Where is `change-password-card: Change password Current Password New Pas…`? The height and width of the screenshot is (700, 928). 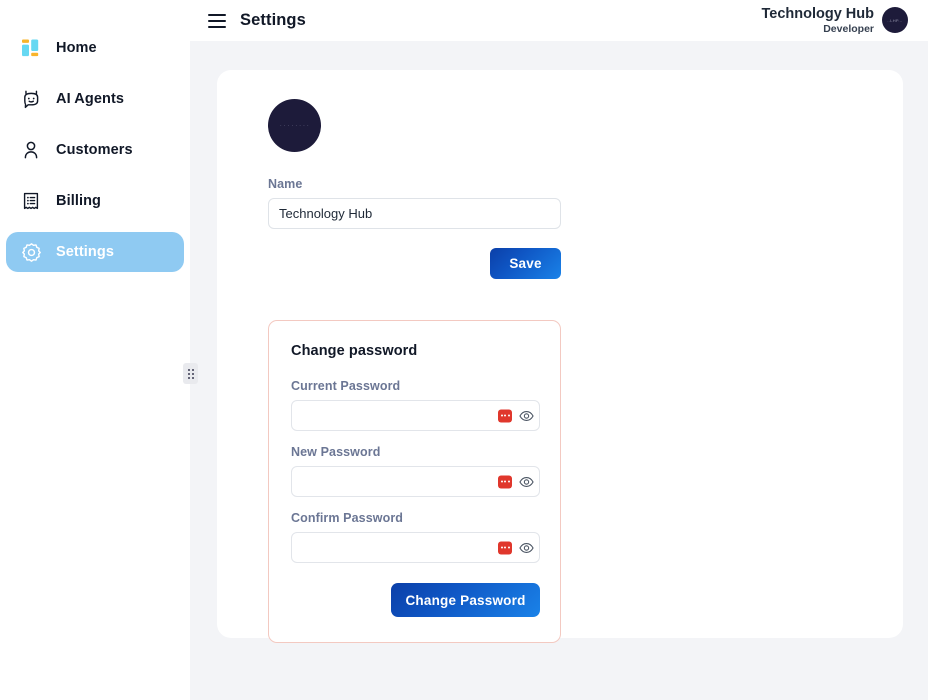 change-password-card: Change password Current Password New Pas… is located at coordinates (414, 481).